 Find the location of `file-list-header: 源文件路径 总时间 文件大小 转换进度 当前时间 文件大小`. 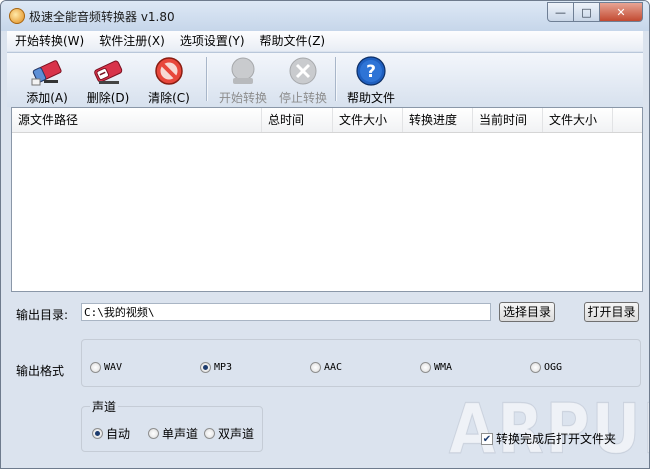

file-list-header: 源文件路径 总时间 文件大小 转换进度 当前时间 文件大小 is located at coordinates (327, 120).